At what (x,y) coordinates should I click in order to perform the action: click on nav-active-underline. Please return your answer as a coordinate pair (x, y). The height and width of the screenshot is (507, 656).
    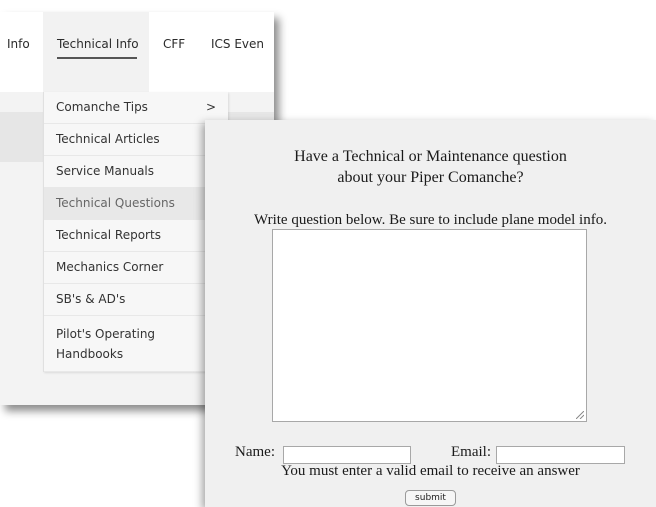
    Looking at the image, I should click on (97, 58).